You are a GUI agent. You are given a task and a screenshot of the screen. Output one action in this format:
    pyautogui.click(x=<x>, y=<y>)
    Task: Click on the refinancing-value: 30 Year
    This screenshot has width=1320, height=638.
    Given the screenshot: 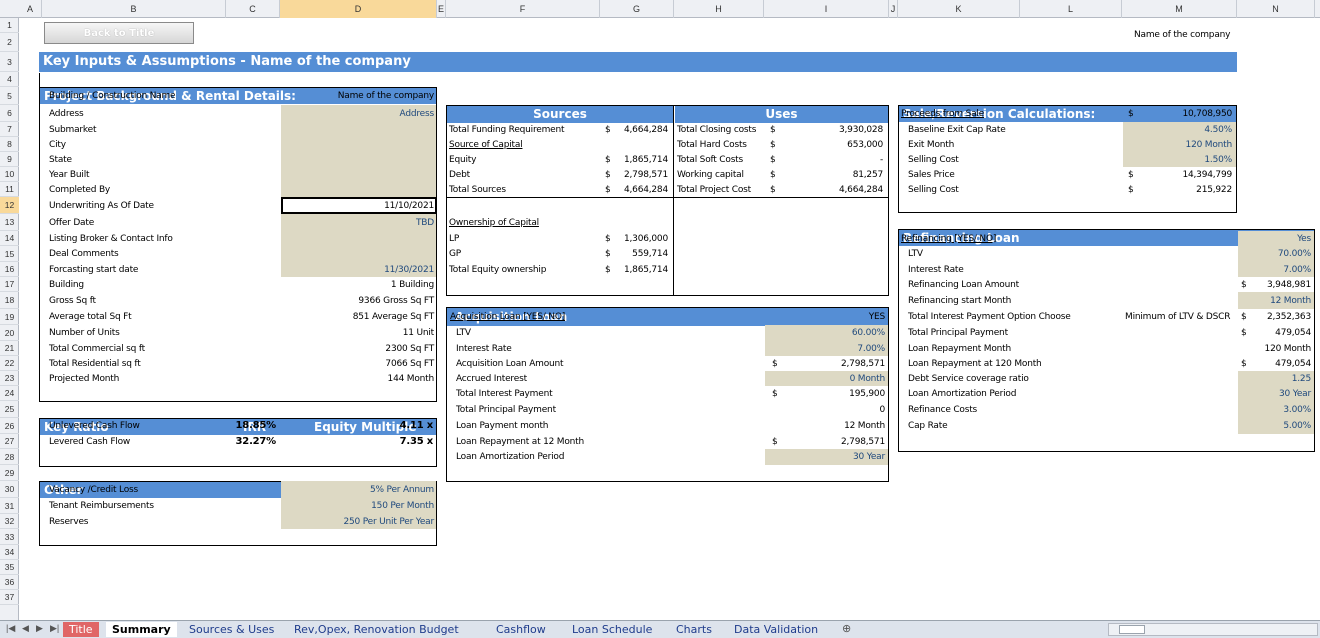 What is the action you would take?
    pyautogui.click(x=1295, y=393)
    